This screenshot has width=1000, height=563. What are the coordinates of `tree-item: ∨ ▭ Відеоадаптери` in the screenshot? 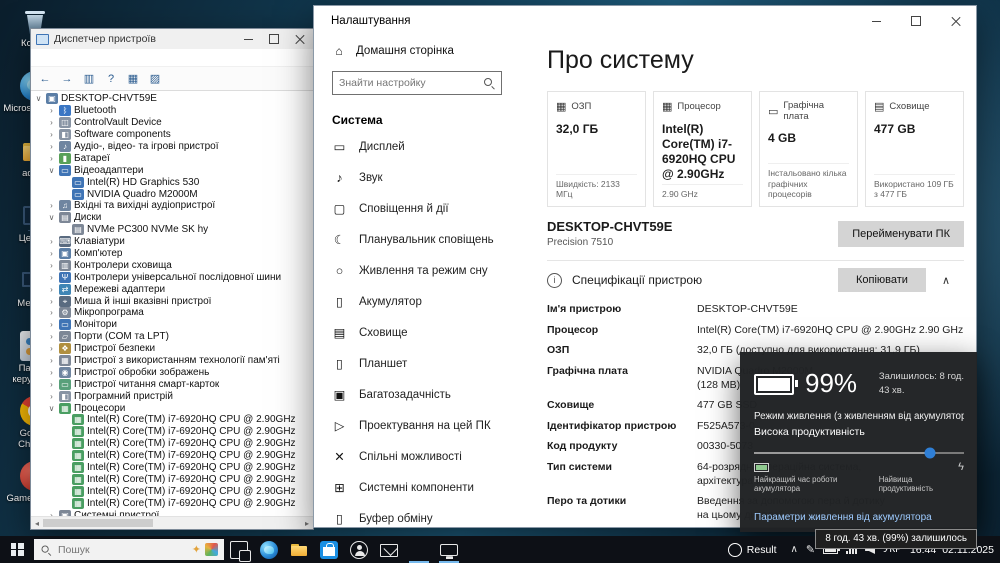 It's located at (172, 170).